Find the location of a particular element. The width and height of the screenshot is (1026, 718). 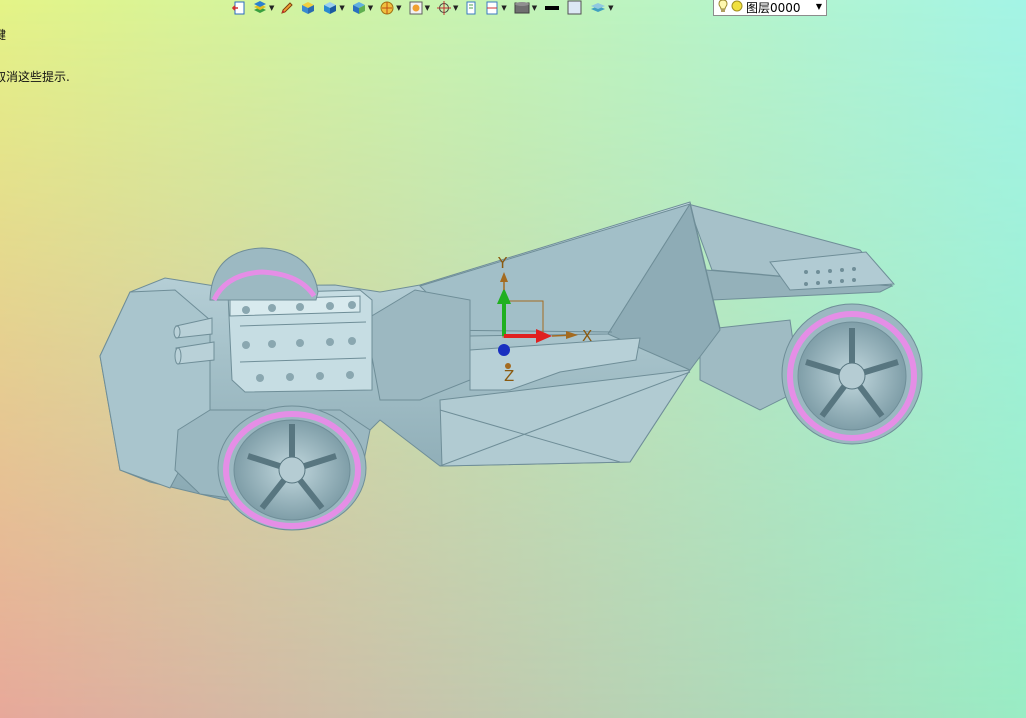

toolbar-button-shaded-cube: ▼ is located at coordinates (362, 8).